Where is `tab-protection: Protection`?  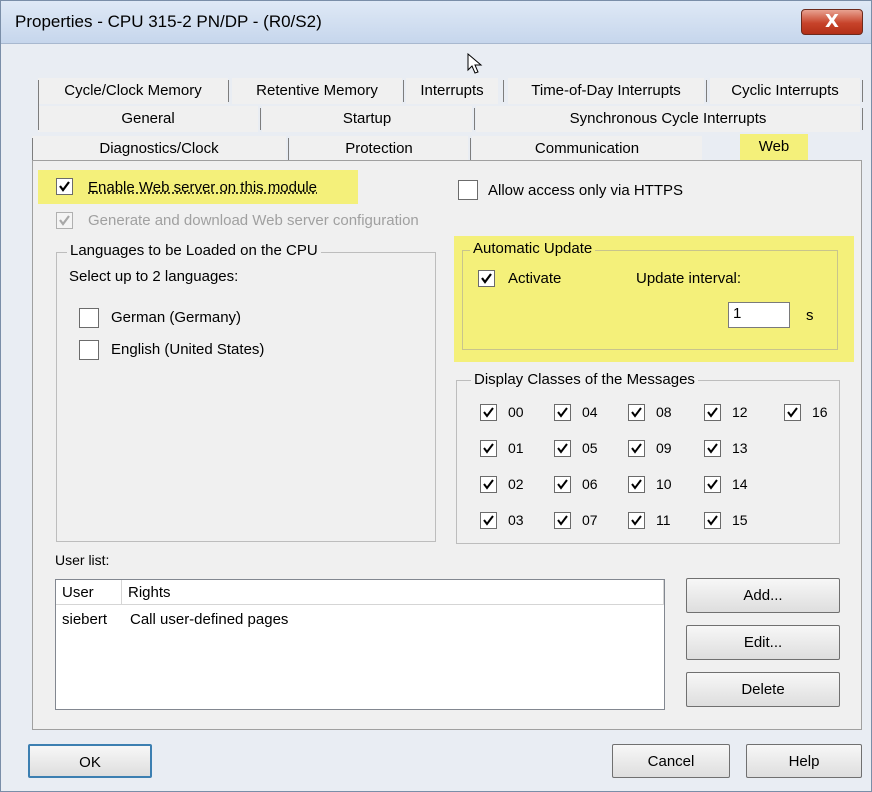
tab-protection: Protection is located at coordinates (379, 149).